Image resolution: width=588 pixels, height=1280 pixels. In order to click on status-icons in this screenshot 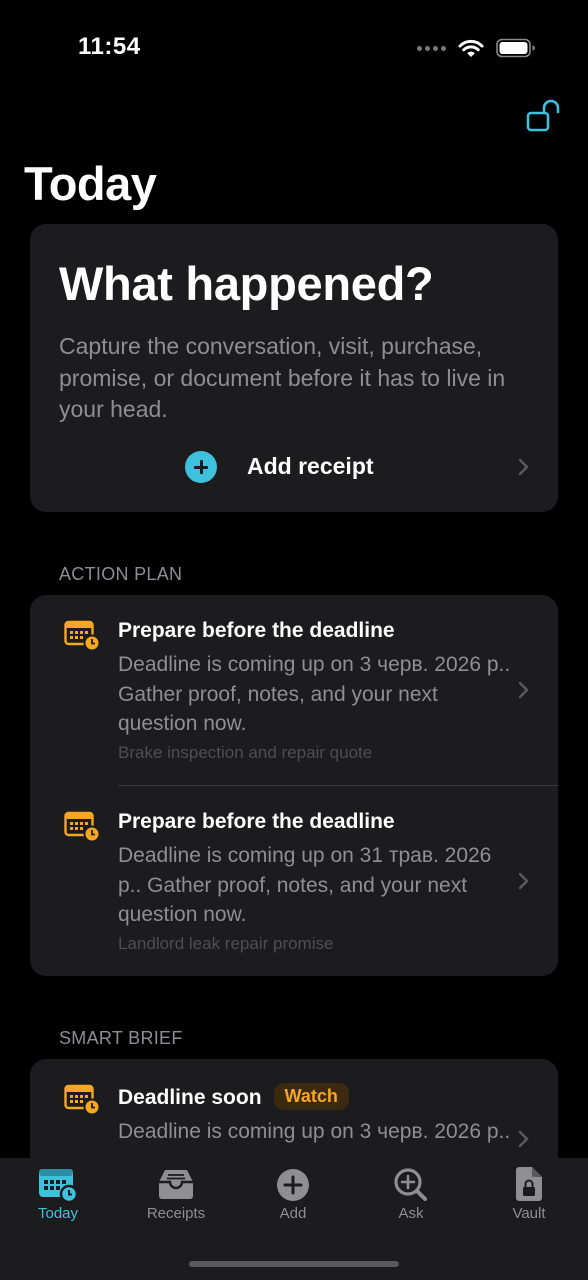, I will do `click(476, 48)`.